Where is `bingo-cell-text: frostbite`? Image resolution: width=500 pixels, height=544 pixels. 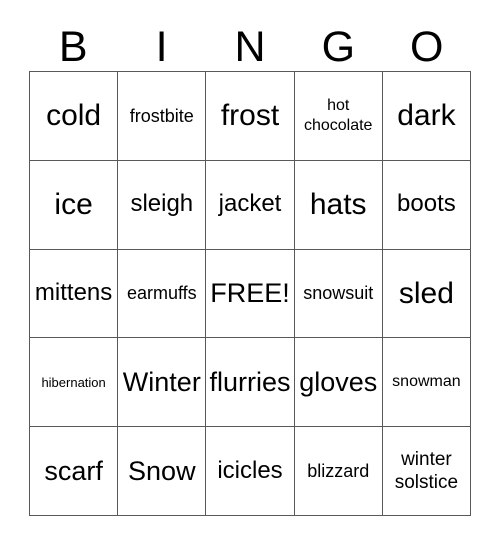 bingo-cell-text: frostbite is located at coordinates (161, 115).